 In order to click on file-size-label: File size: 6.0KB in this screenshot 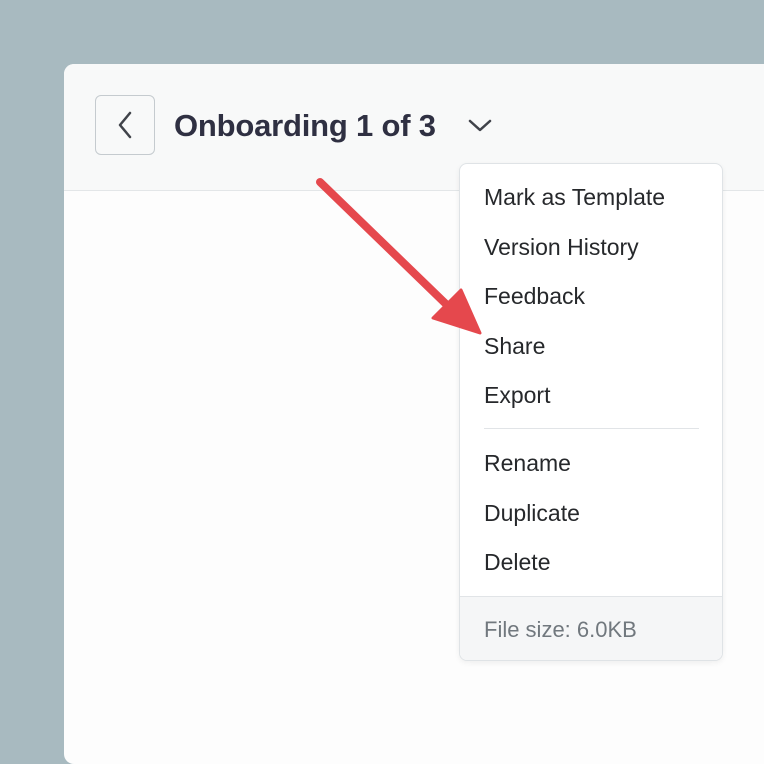, I will do `click(560, 629)`.